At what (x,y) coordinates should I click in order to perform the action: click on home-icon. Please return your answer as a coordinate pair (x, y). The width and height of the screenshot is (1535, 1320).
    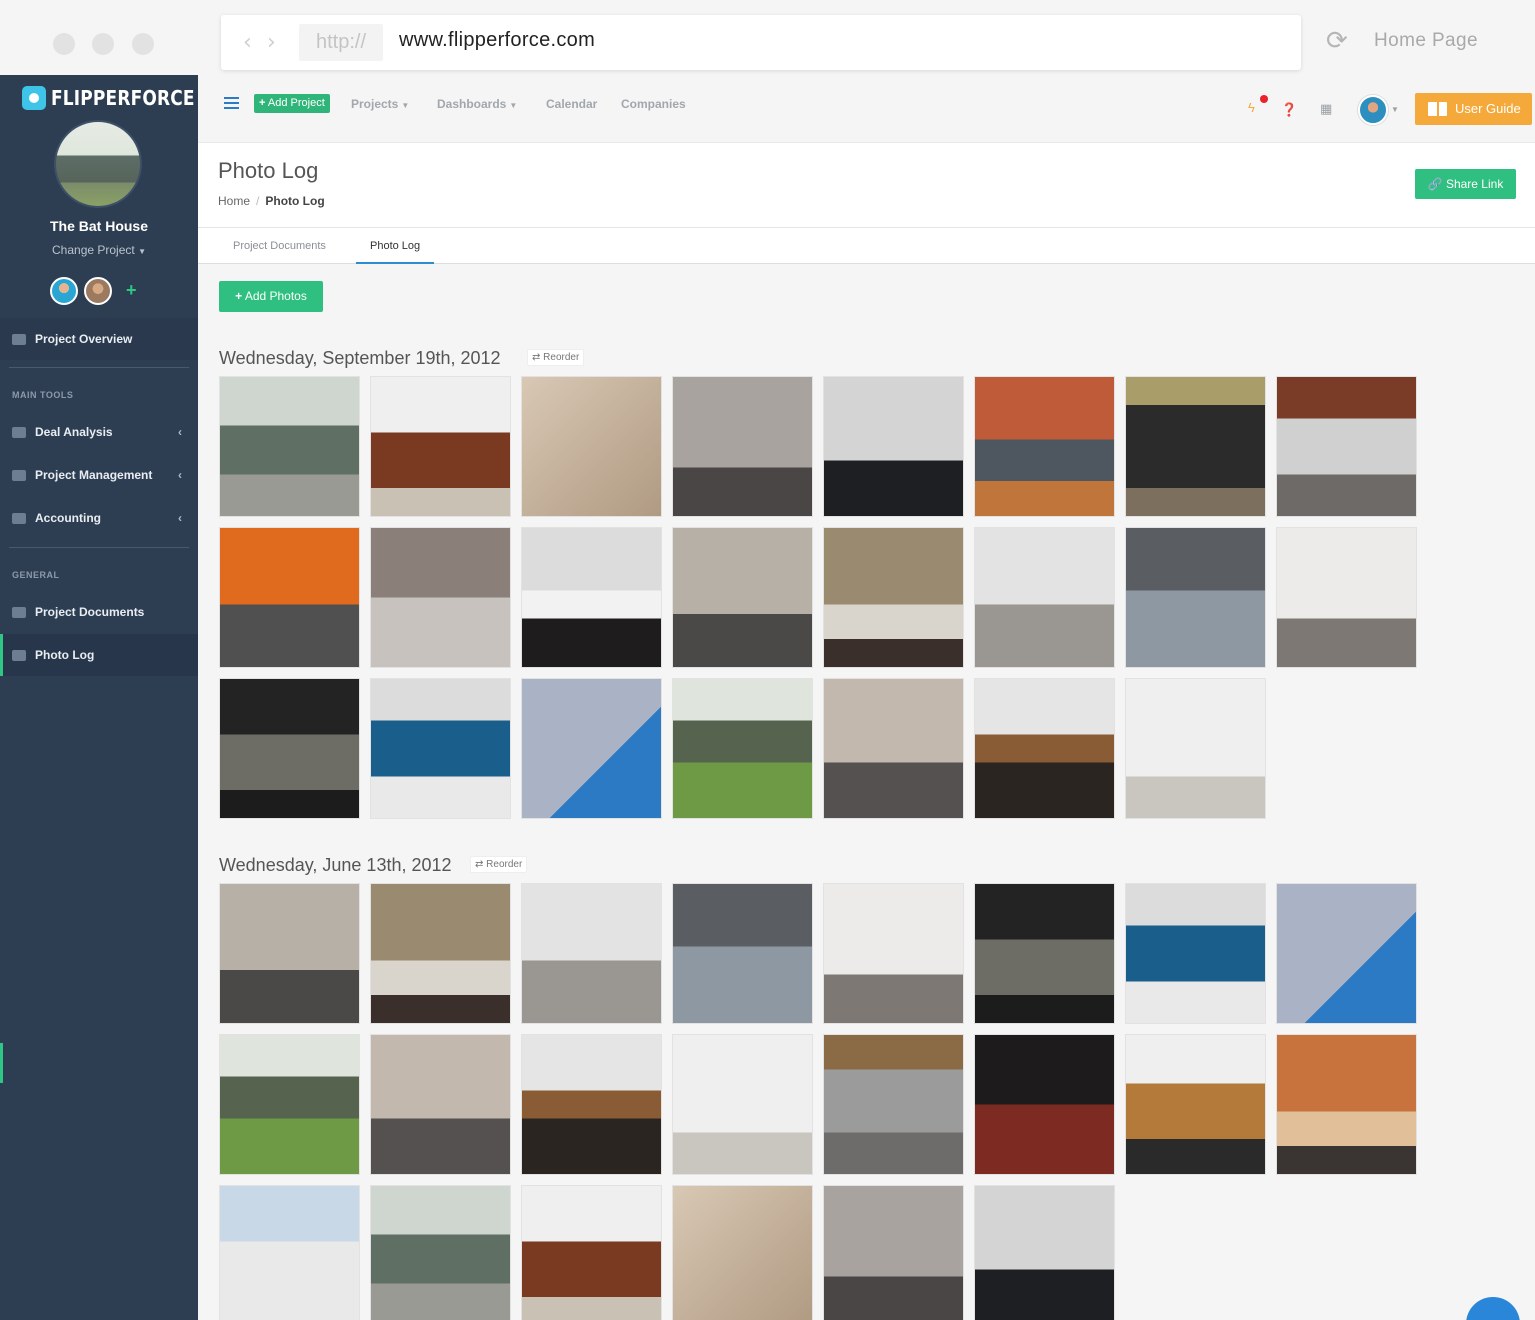
    Looking at the image, I should click on (19, 339).